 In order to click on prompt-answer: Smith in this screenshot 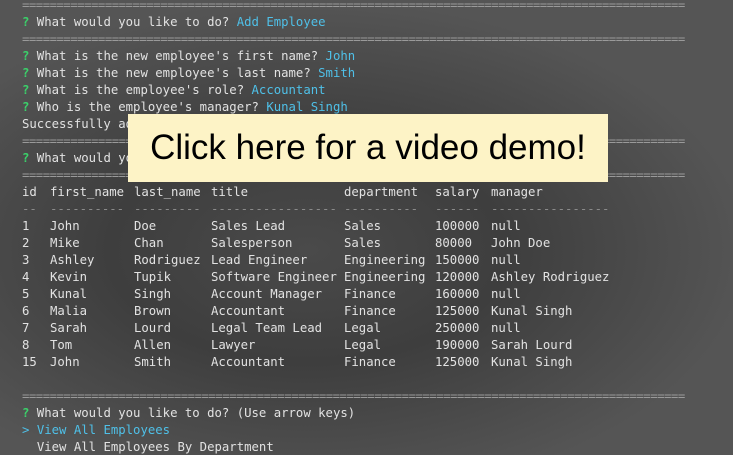, I will do `click(337, 73)`.